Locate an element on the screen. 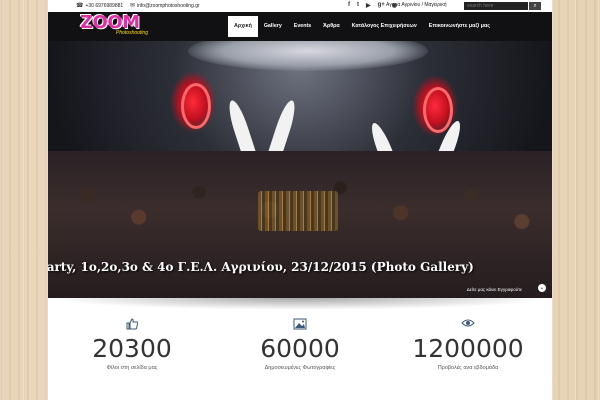  hero-red-ring-left is located at coordinates (196, 106).